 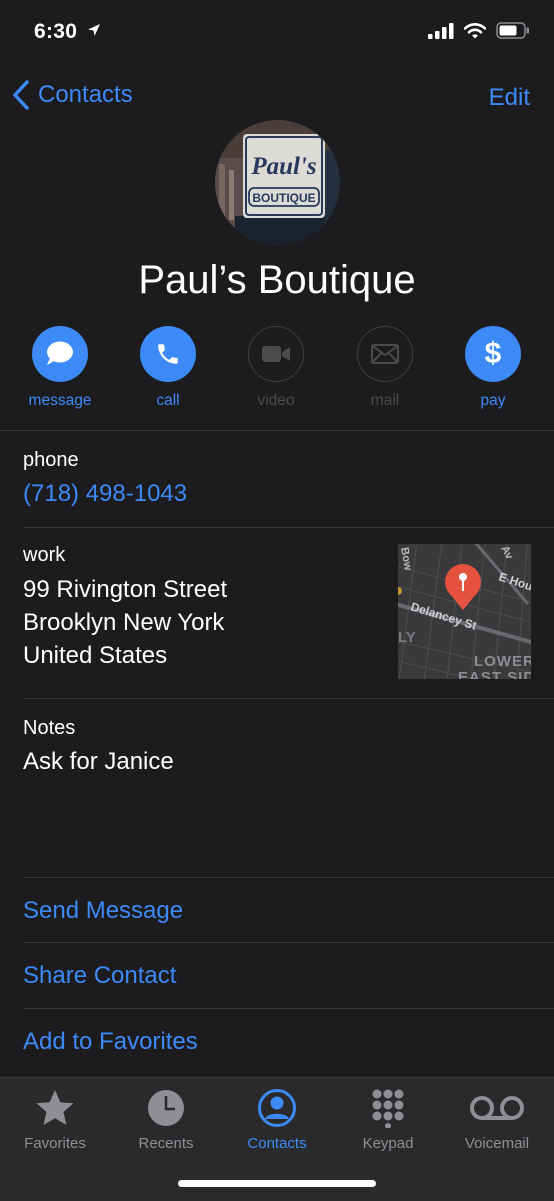 What do you see at coordinates (283, 166) in the screenshot?
I see `avatar-sign-line1: Paul's` at bounding box center [283, 166].